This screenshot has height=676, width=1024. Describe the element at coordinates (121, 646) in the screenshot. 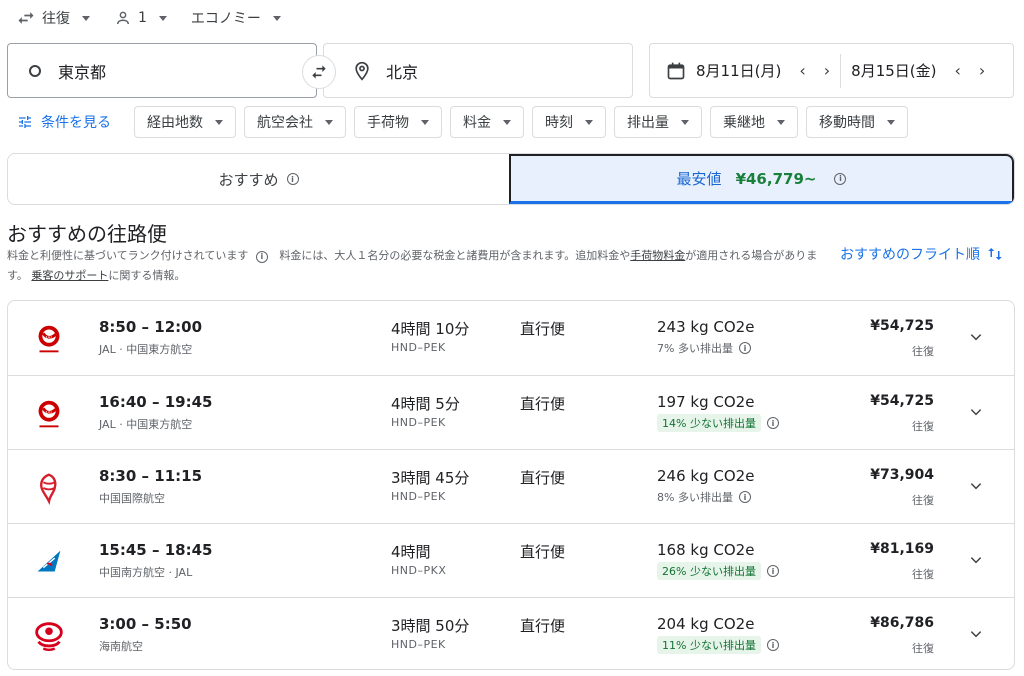

I see `airline-name: 海南航空` at that location.